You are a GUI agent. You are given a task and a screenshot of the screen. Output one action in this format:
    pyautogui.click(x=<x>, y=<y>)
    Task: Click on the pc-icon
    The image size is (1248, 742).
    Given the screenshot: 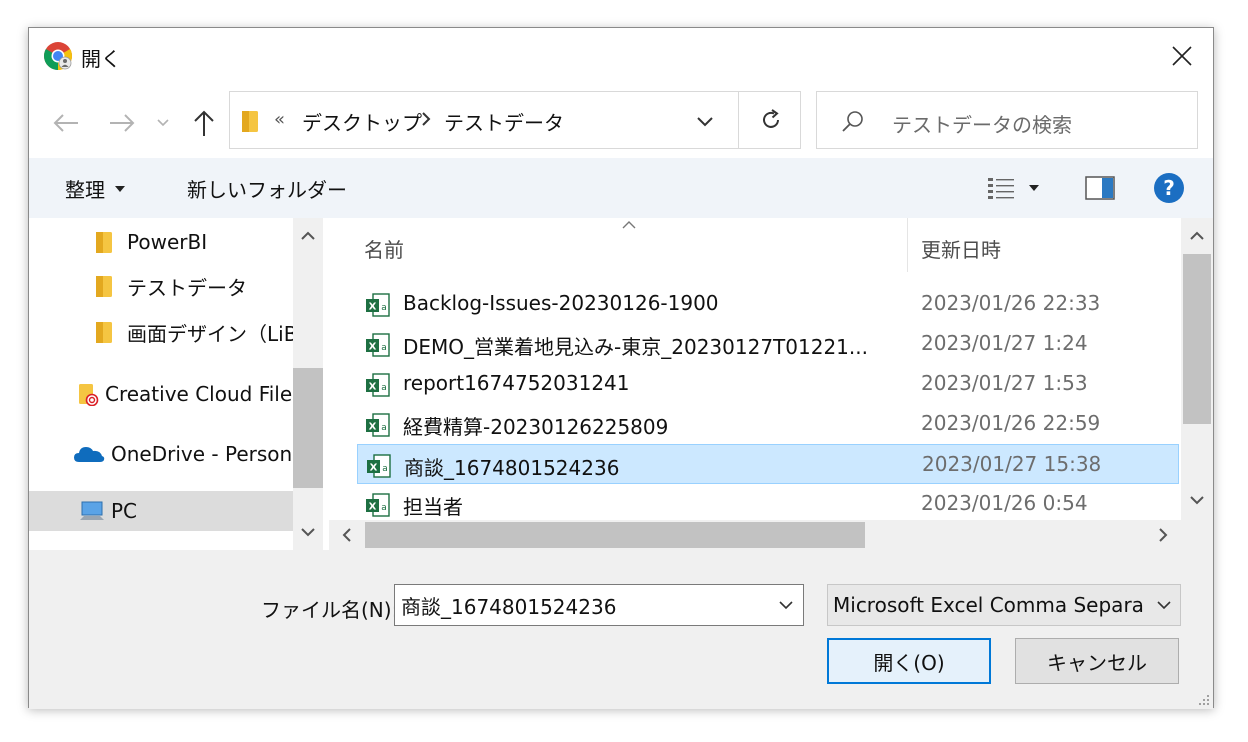 What is the action you would take?
    pyautogui.click(x=92, y=510)
    